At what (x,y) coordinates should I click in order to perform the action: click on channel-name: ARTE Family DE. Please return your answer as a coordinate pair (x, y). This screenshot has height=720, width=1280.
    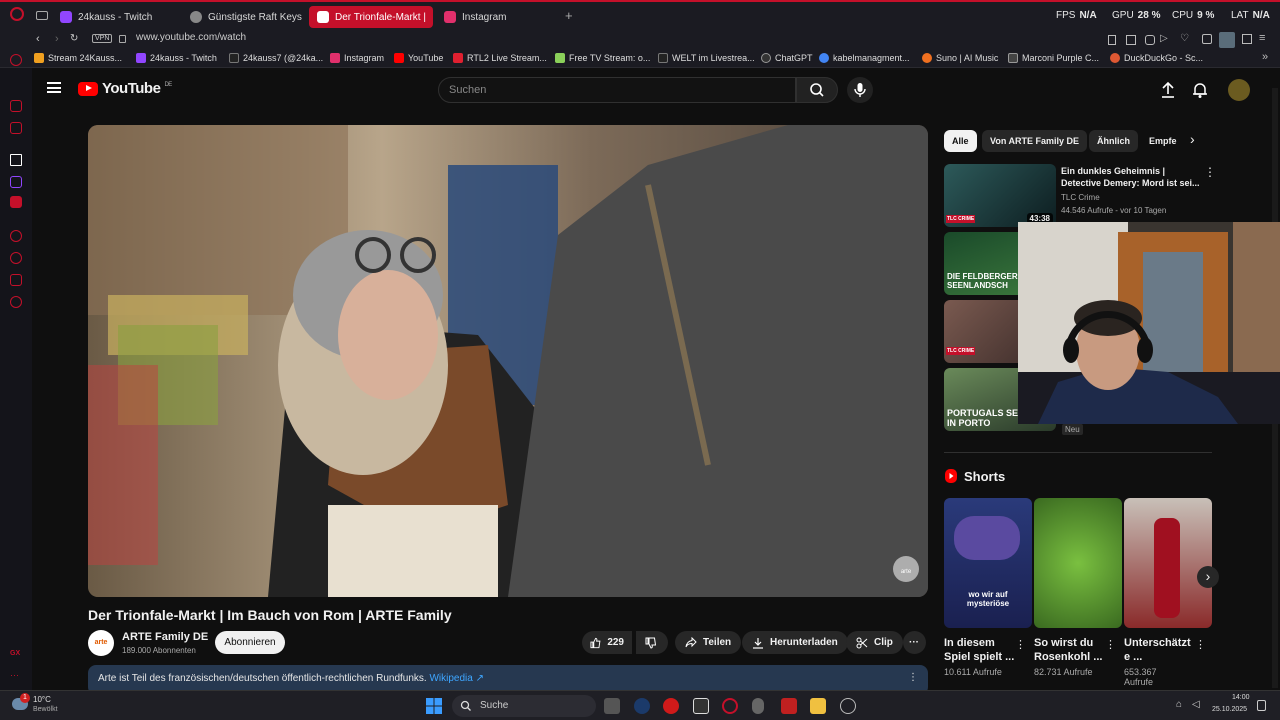
    Looking at the image, I should click on (165, 637).